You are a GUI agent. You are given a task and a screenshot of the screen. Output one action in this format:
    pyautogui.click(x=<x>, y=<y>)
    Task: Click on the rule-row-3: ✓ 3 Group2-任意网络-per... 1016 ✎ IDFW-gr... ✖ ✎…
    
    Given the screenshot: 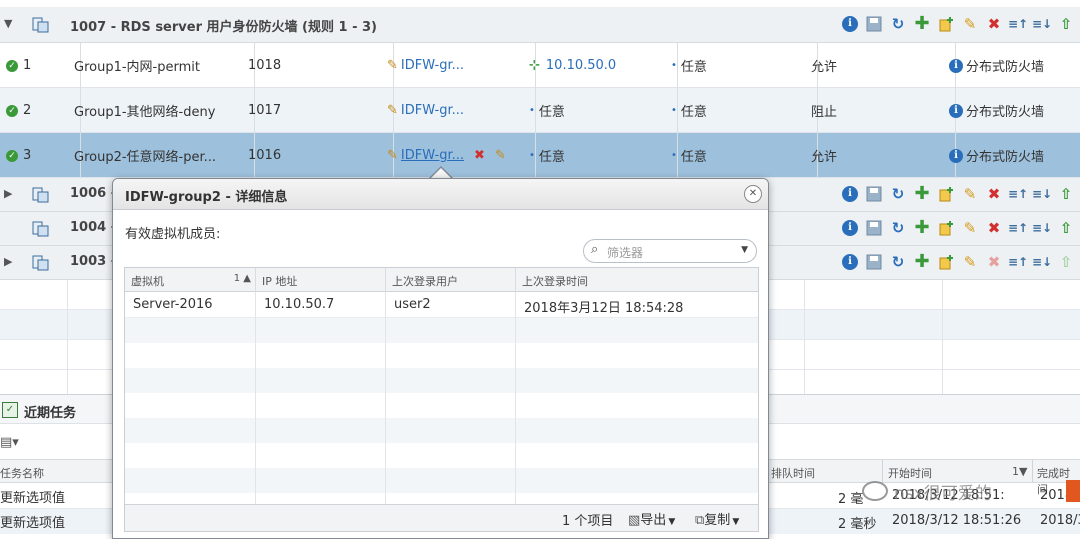 What is the action you would take?
    pyautogui.click(x=540, y=155)
    